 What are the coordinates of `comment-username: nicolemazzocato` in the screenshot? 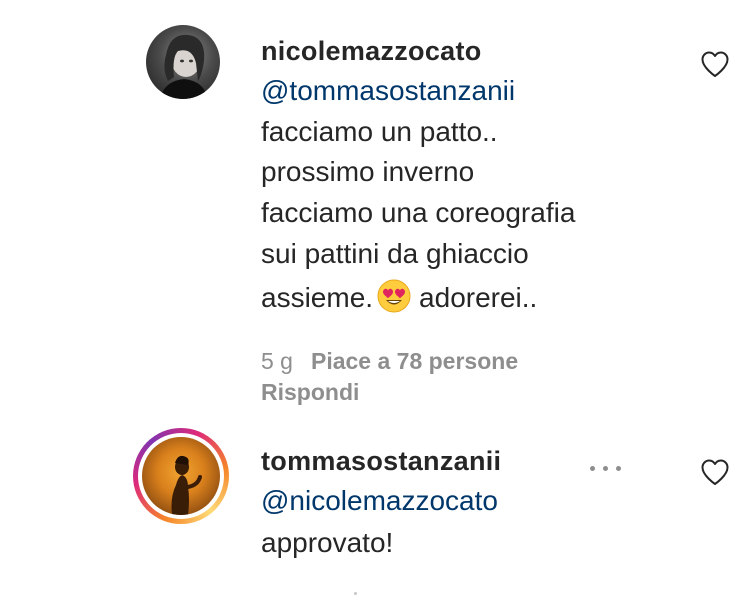 It's located at (371, 51).